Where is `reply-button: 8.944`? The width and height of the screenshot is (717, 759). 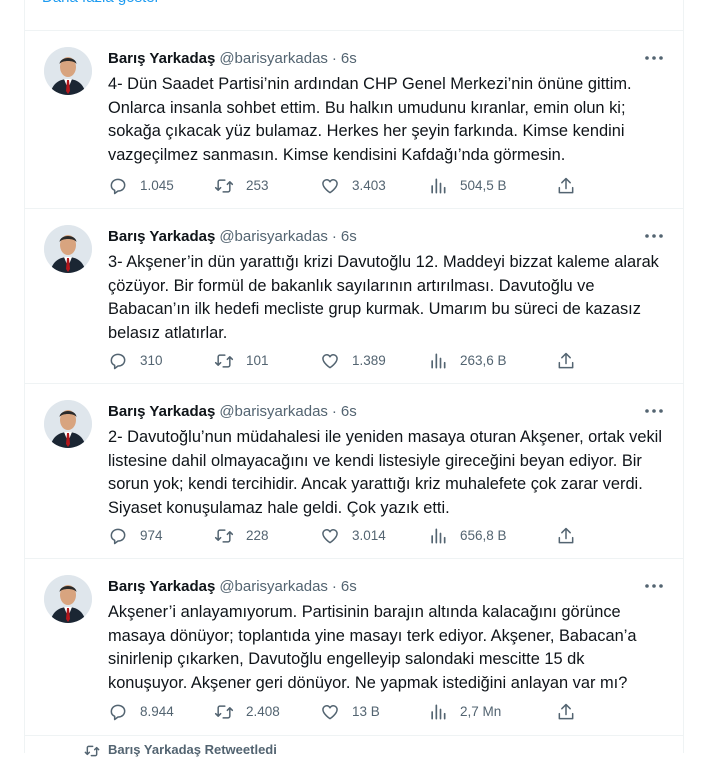 reply-button: 8.944 is located at coordinates (141, 712).